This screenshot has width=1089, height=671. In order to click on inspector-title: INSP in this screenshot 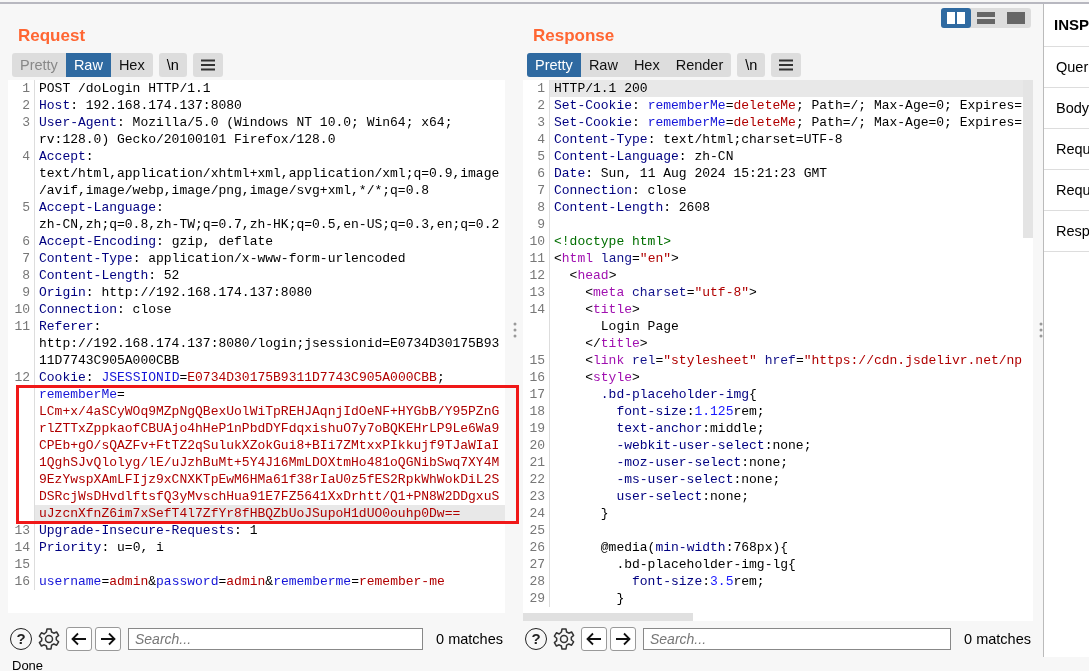, I will do `click(1066, 25)`.